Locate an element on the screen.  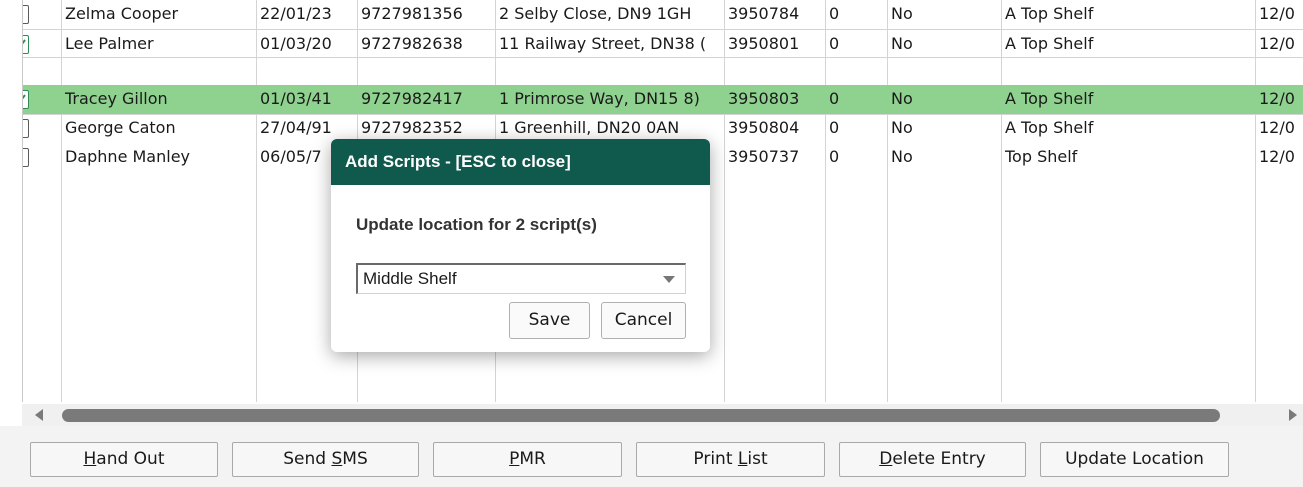
cell-reference: 3950737 is located at coordinates (764, 156).